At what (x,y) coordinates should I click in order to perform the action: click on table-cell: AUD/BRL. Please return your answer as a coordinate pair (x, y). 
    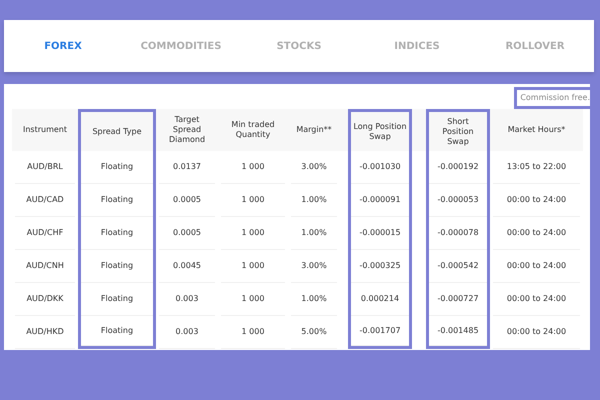
    Looking at the image, I should click on (45, 167).